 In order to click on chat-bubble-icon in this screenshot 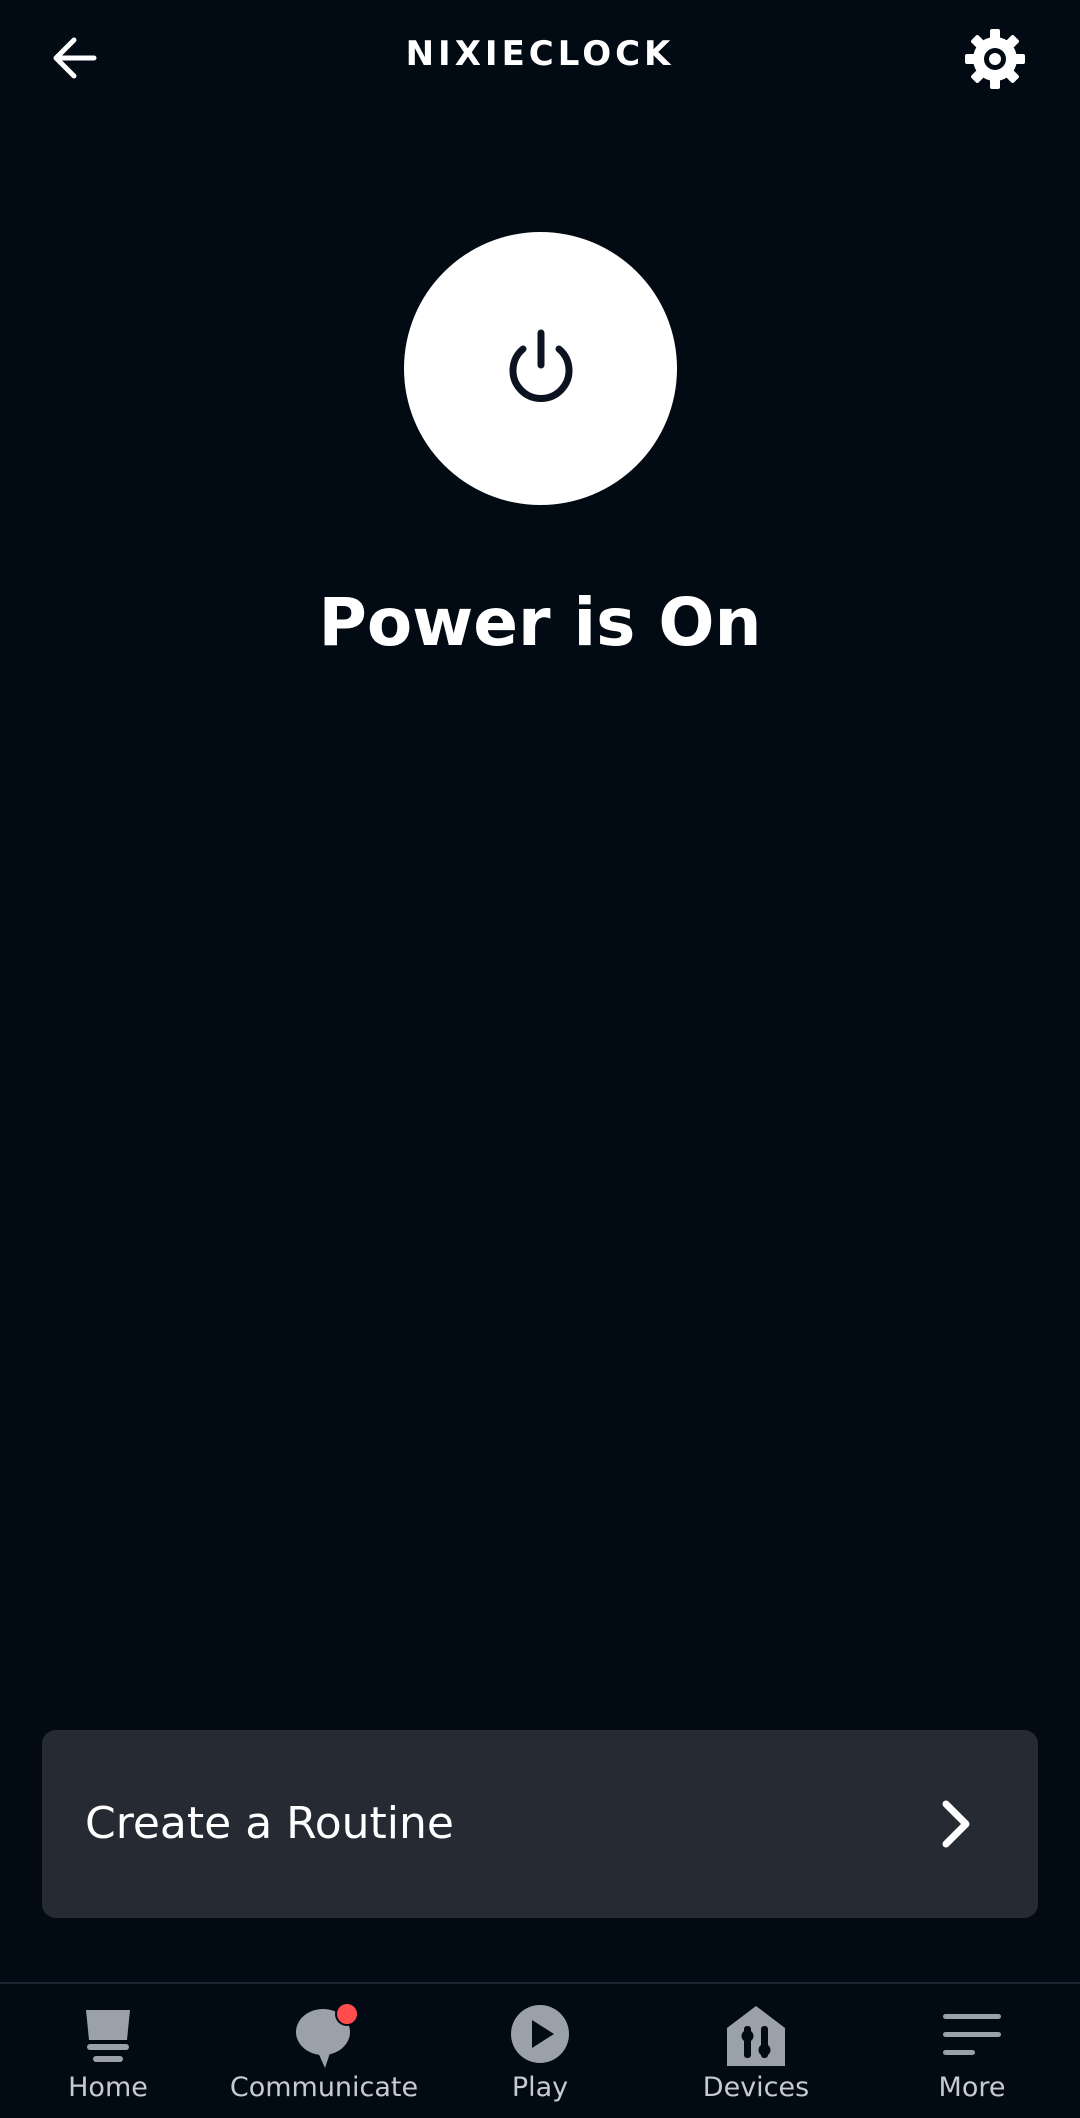, I will do `click(324, 2037)`.